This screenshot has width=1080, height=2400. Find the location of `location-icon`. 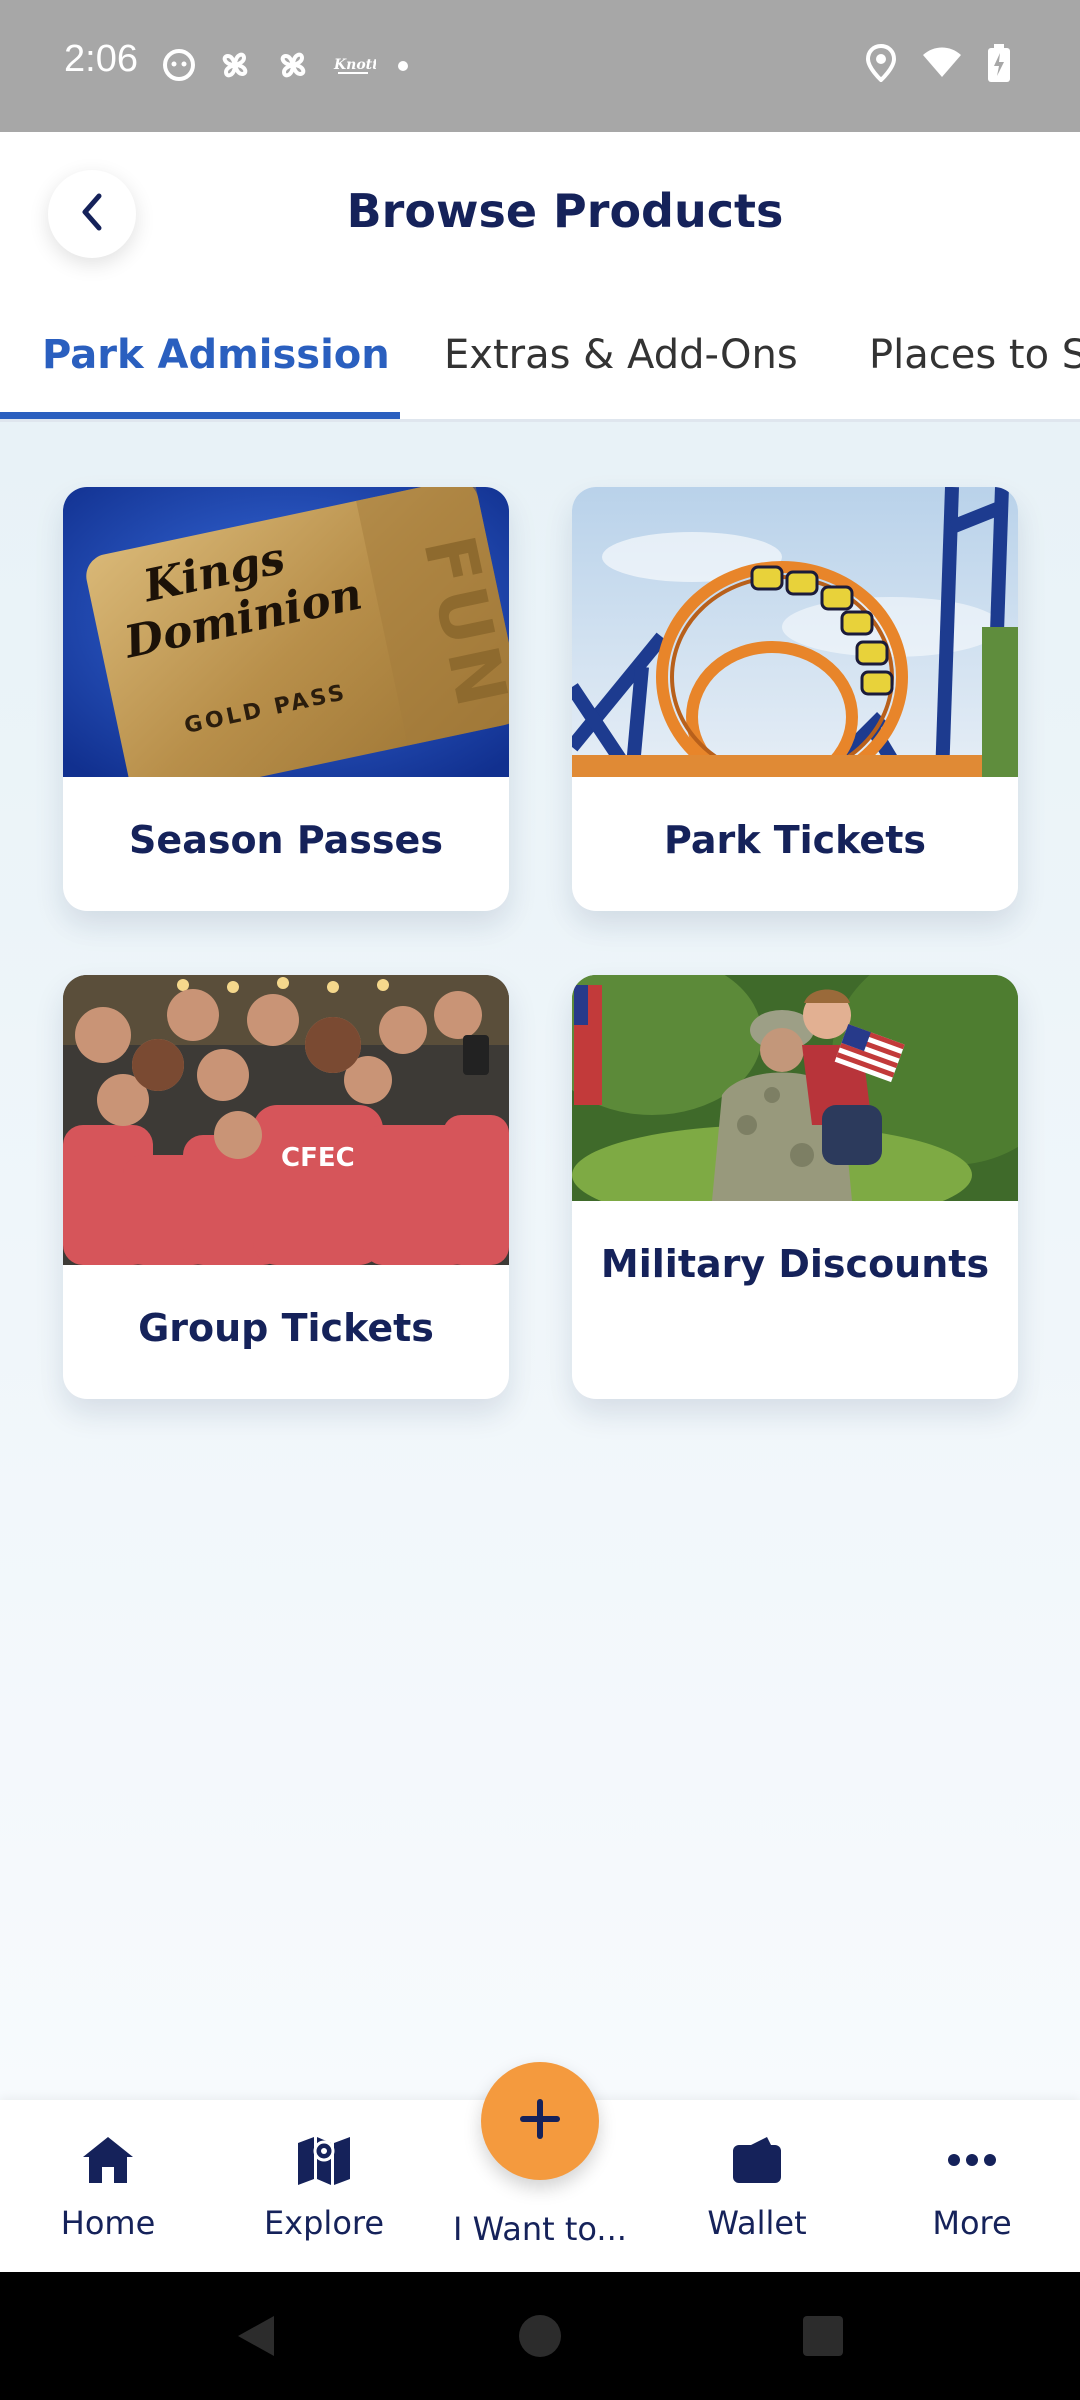

location-icon is located at coordinates (881, 64).